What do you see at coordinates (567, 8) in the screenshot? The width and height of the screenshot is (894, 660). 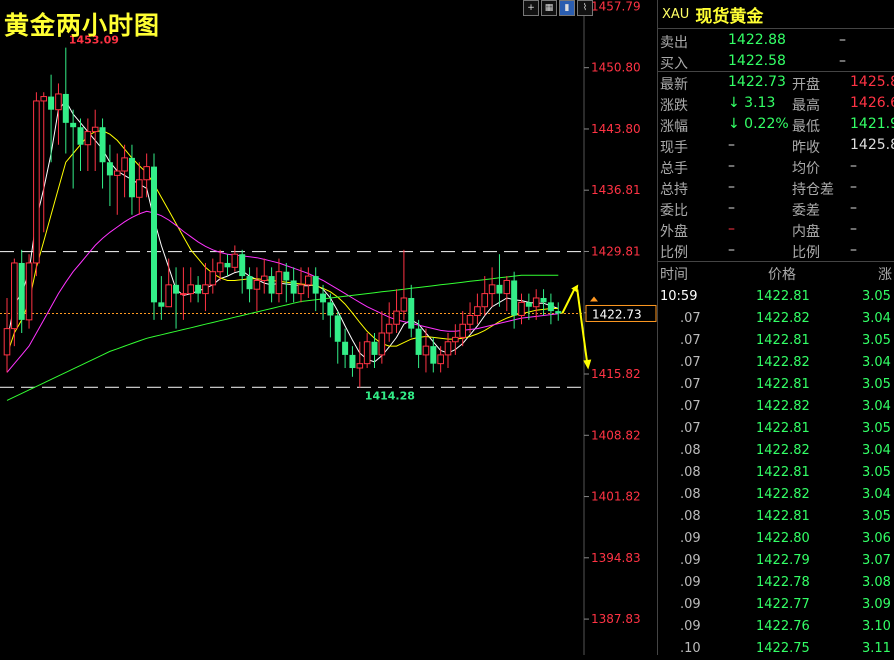 I see `candle-mode-icon: ▮` at bounding box center [567, 8].